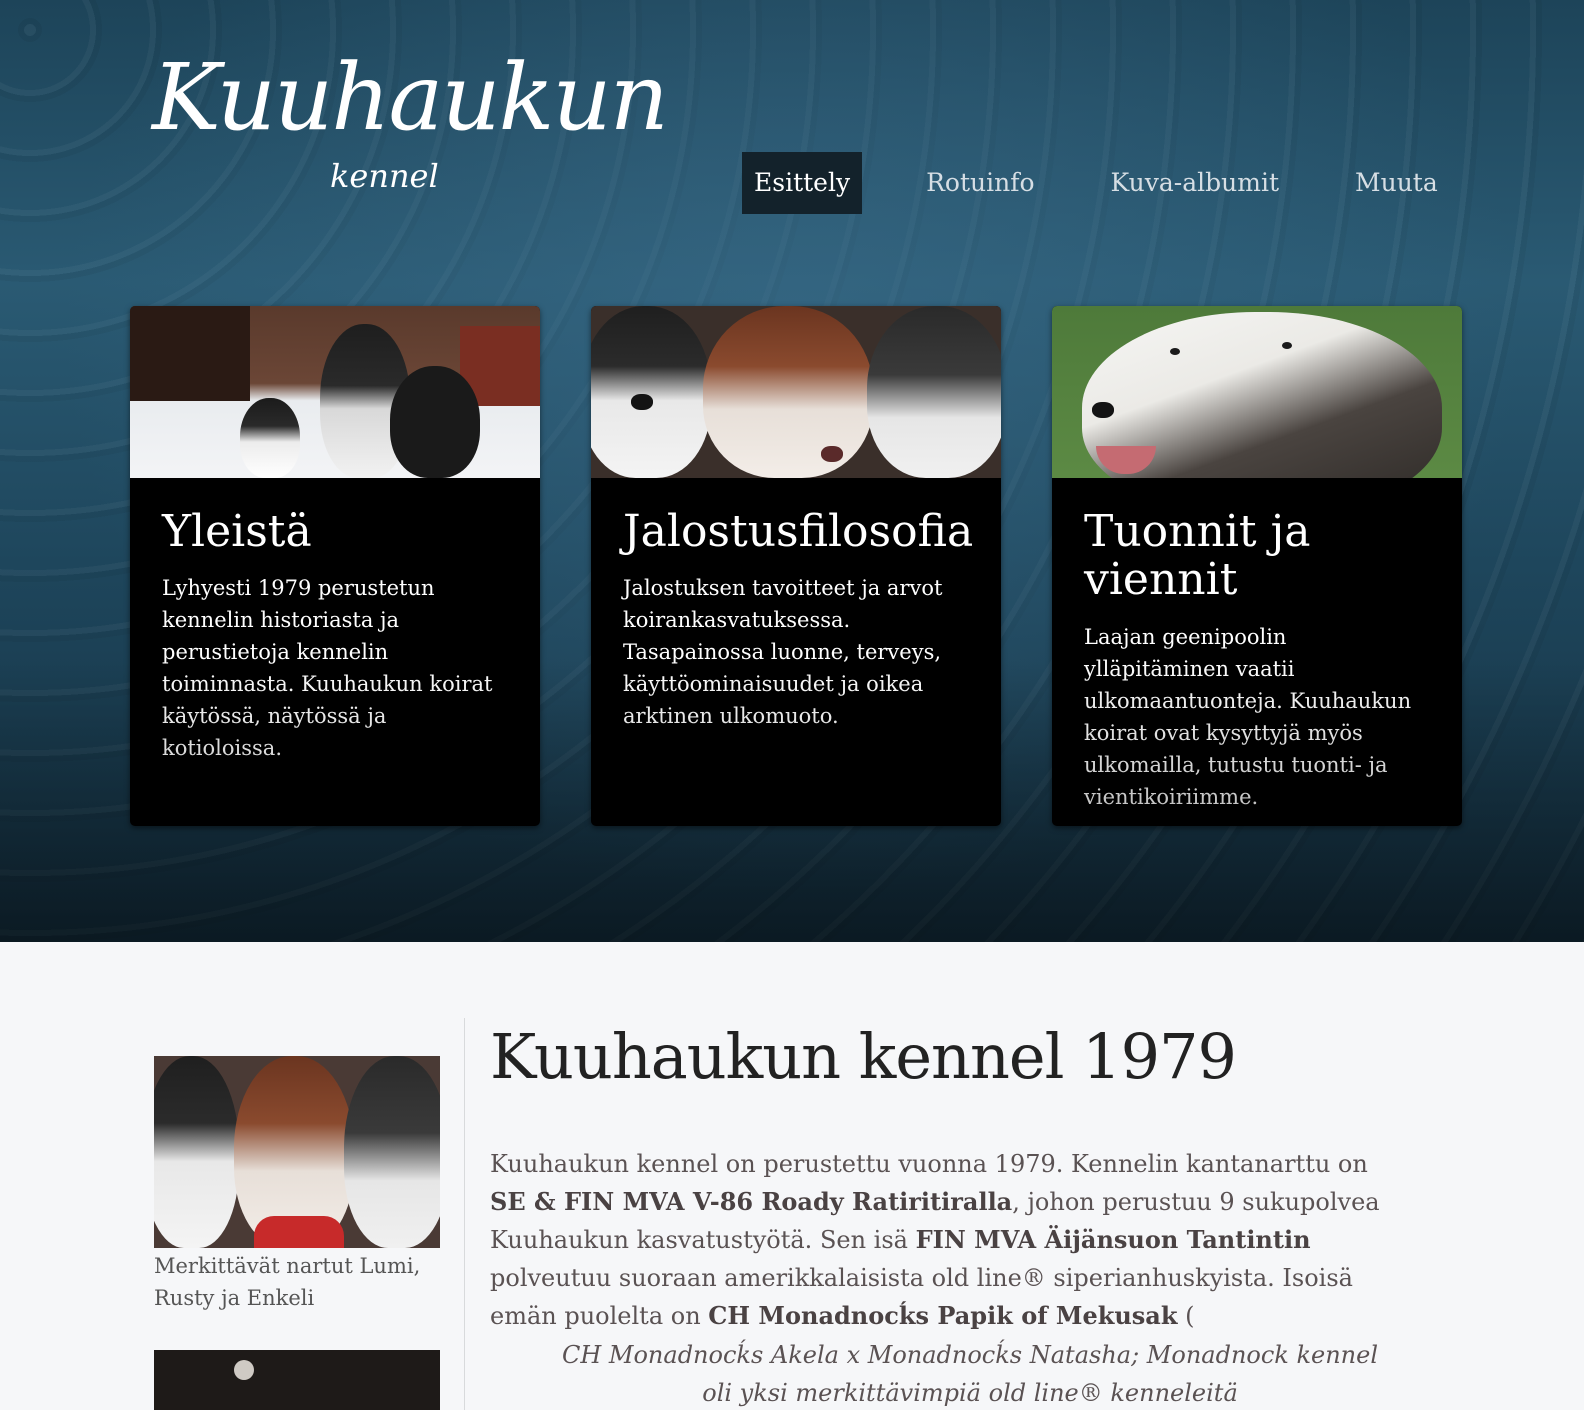  Describe the element at coordinates (297, 1152) in the screenshot. I see `sidebar-image` at that location.